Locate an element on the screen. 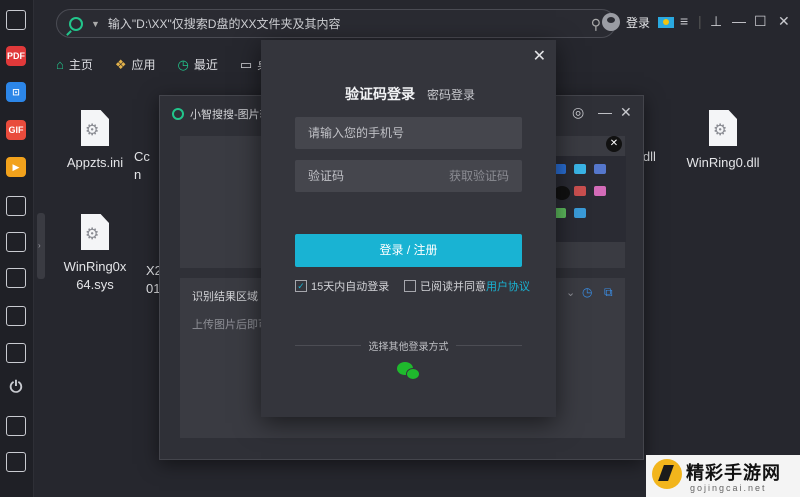  file-item: WinRing0.dll is located at coordinates (723, 141).